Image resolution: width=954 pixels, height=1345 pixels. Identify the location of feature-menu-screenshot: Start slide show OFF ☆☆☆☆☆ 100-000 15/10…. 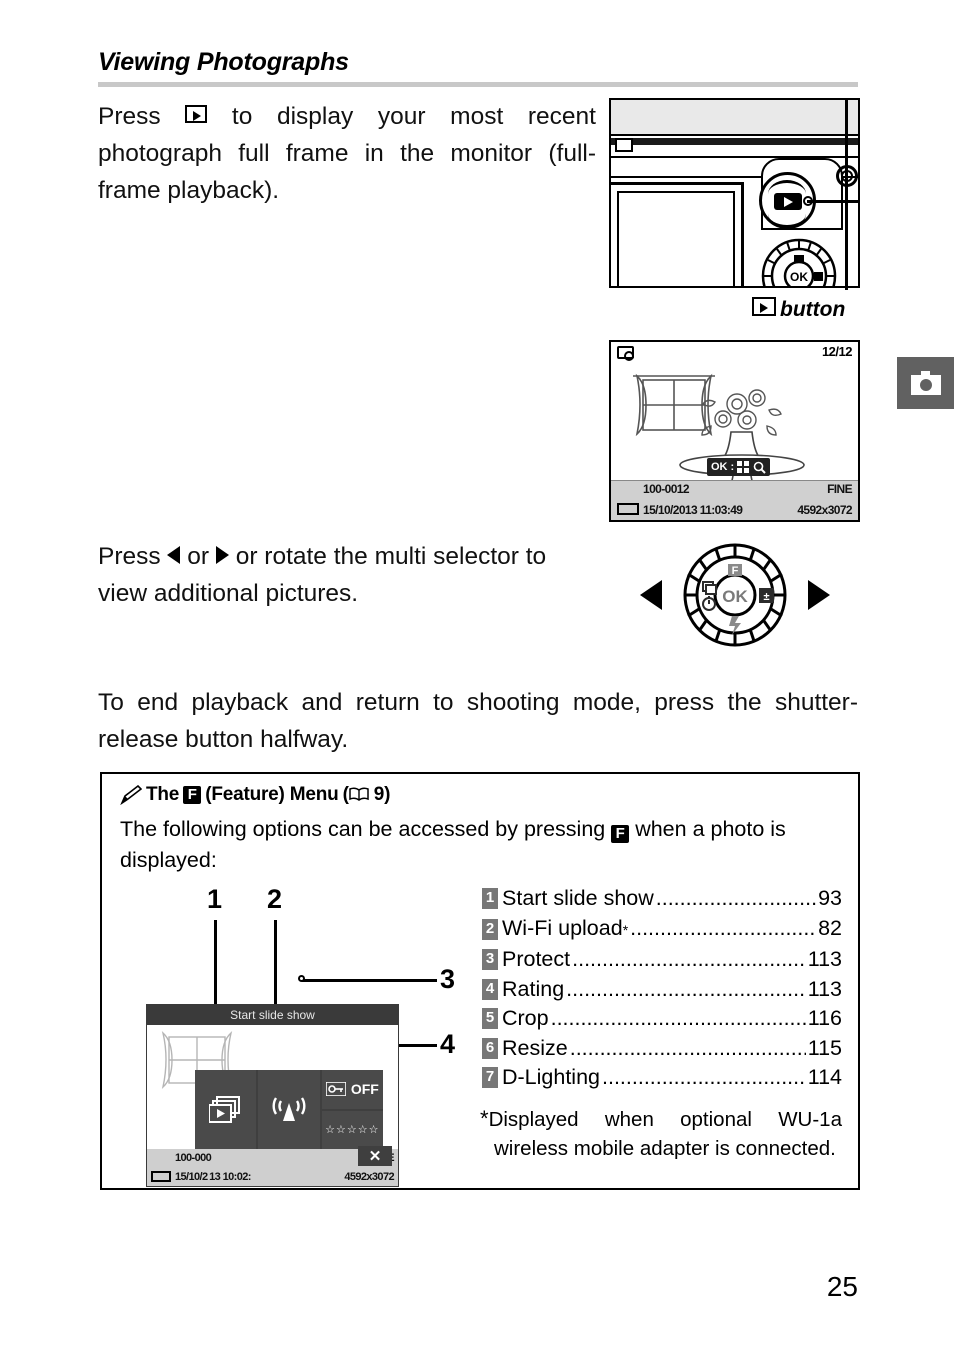
(272, 1095).